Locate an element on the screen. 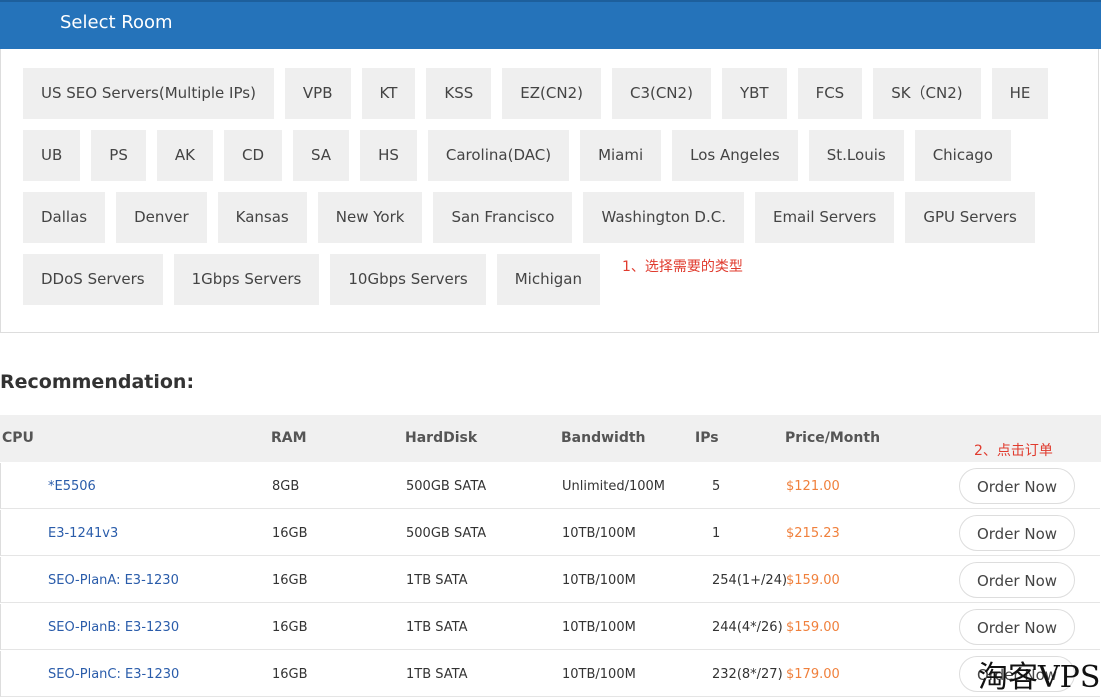 This screenshot has width=1101, height=697. room-button: 1Gbps Servers is located at coordinates (246, 279).